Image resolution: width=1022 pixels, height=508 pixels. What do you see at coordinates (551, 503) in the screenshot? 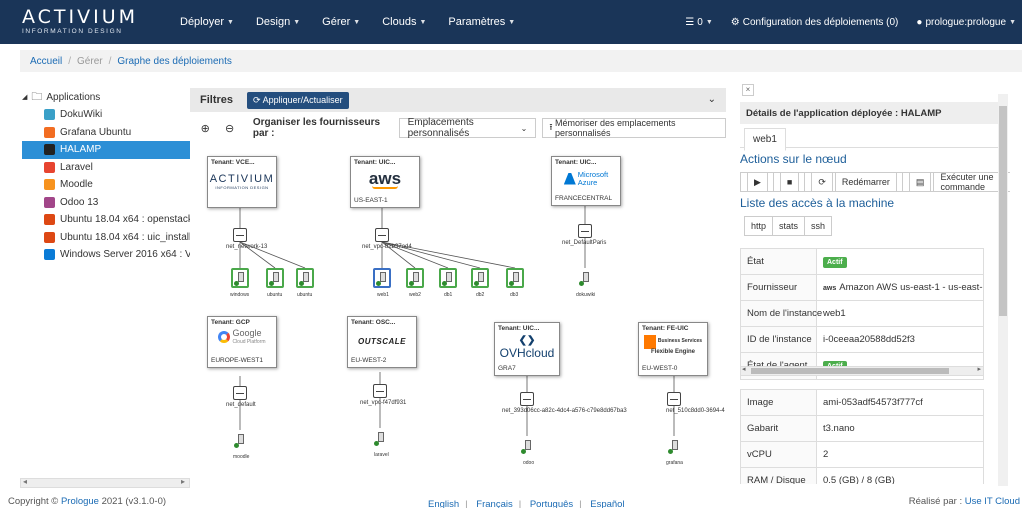
I see `lang-portugues: Português` at bounding box center [551, 503].